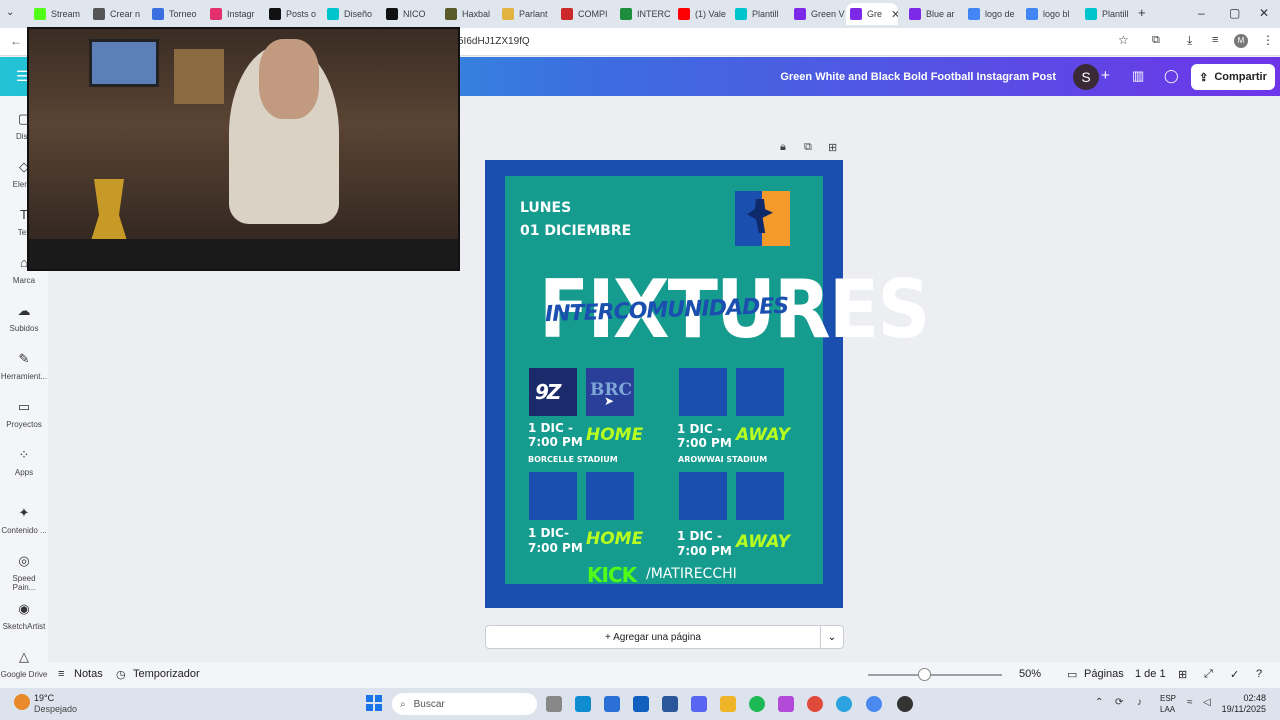 This screenshot has height=720, width=1280. I want to click on browser-tab: NICO, so click(410, 14).